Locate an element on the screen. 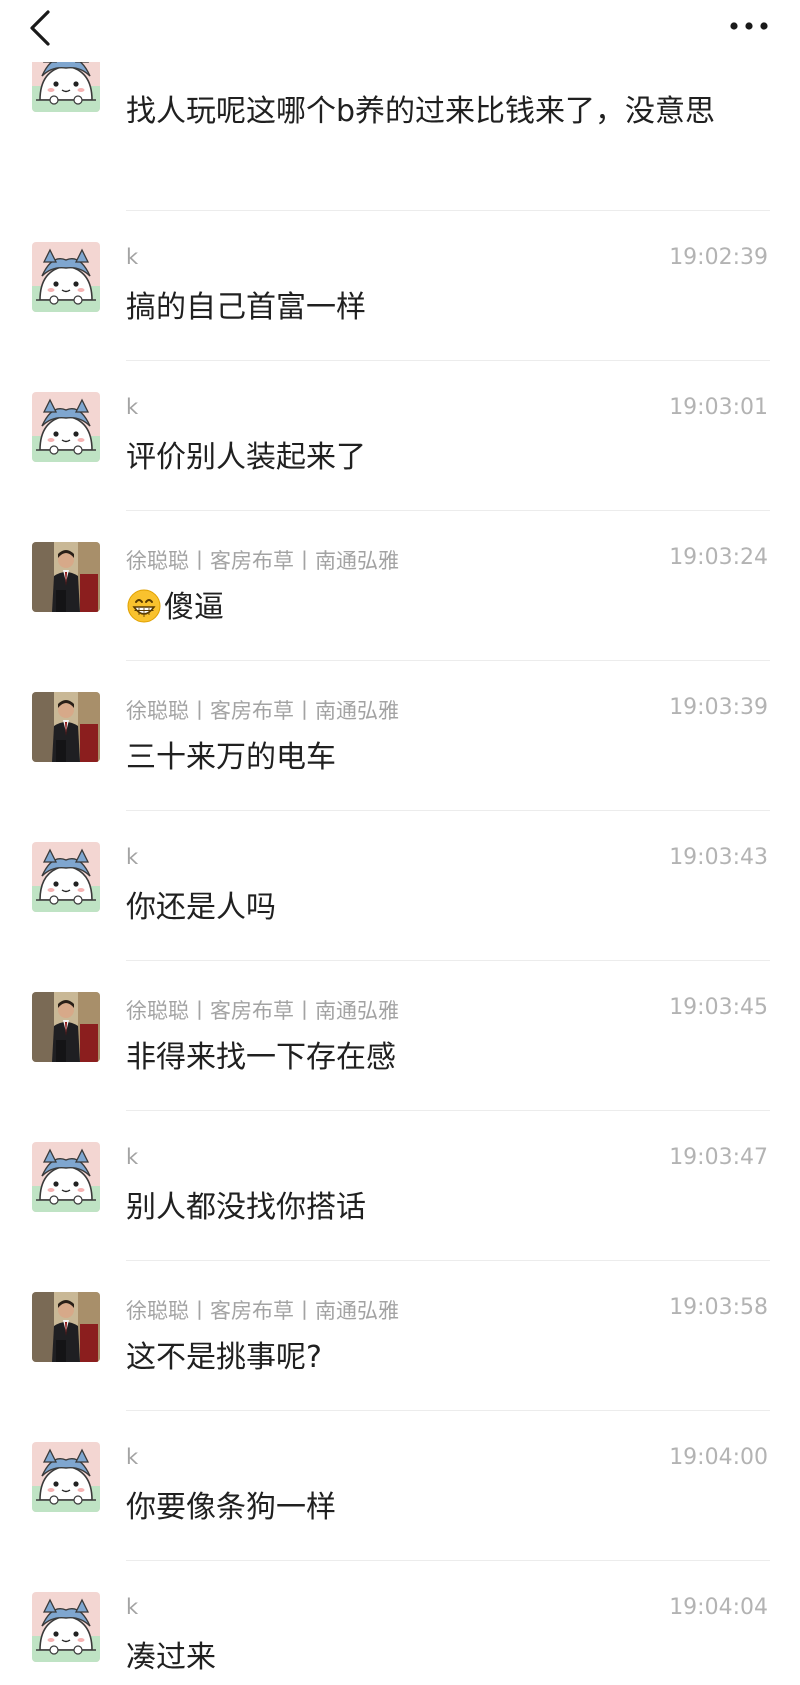  message-text: 三十来万的电车 is located at coordinates (231, 757).